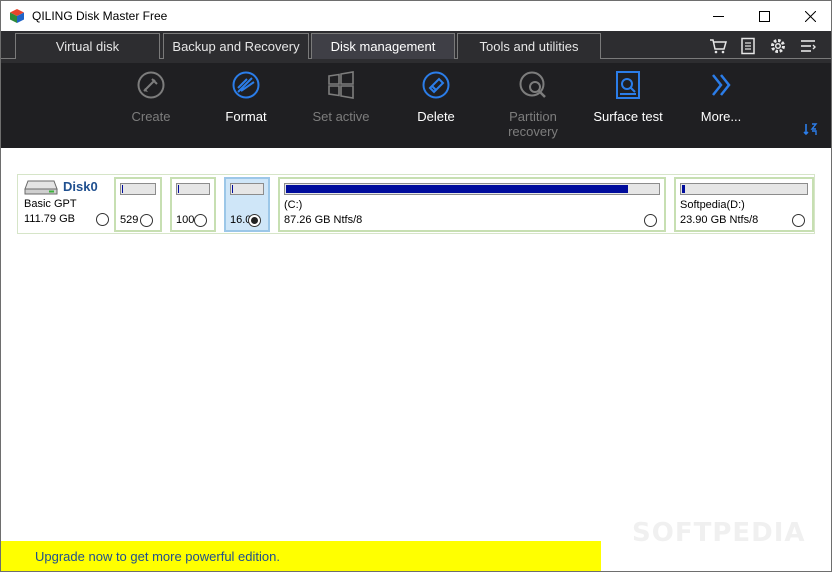 The height and width of the screenshot is (572, 832). I want to click on watermark: SOFTPEDIA, so click(719, 533).